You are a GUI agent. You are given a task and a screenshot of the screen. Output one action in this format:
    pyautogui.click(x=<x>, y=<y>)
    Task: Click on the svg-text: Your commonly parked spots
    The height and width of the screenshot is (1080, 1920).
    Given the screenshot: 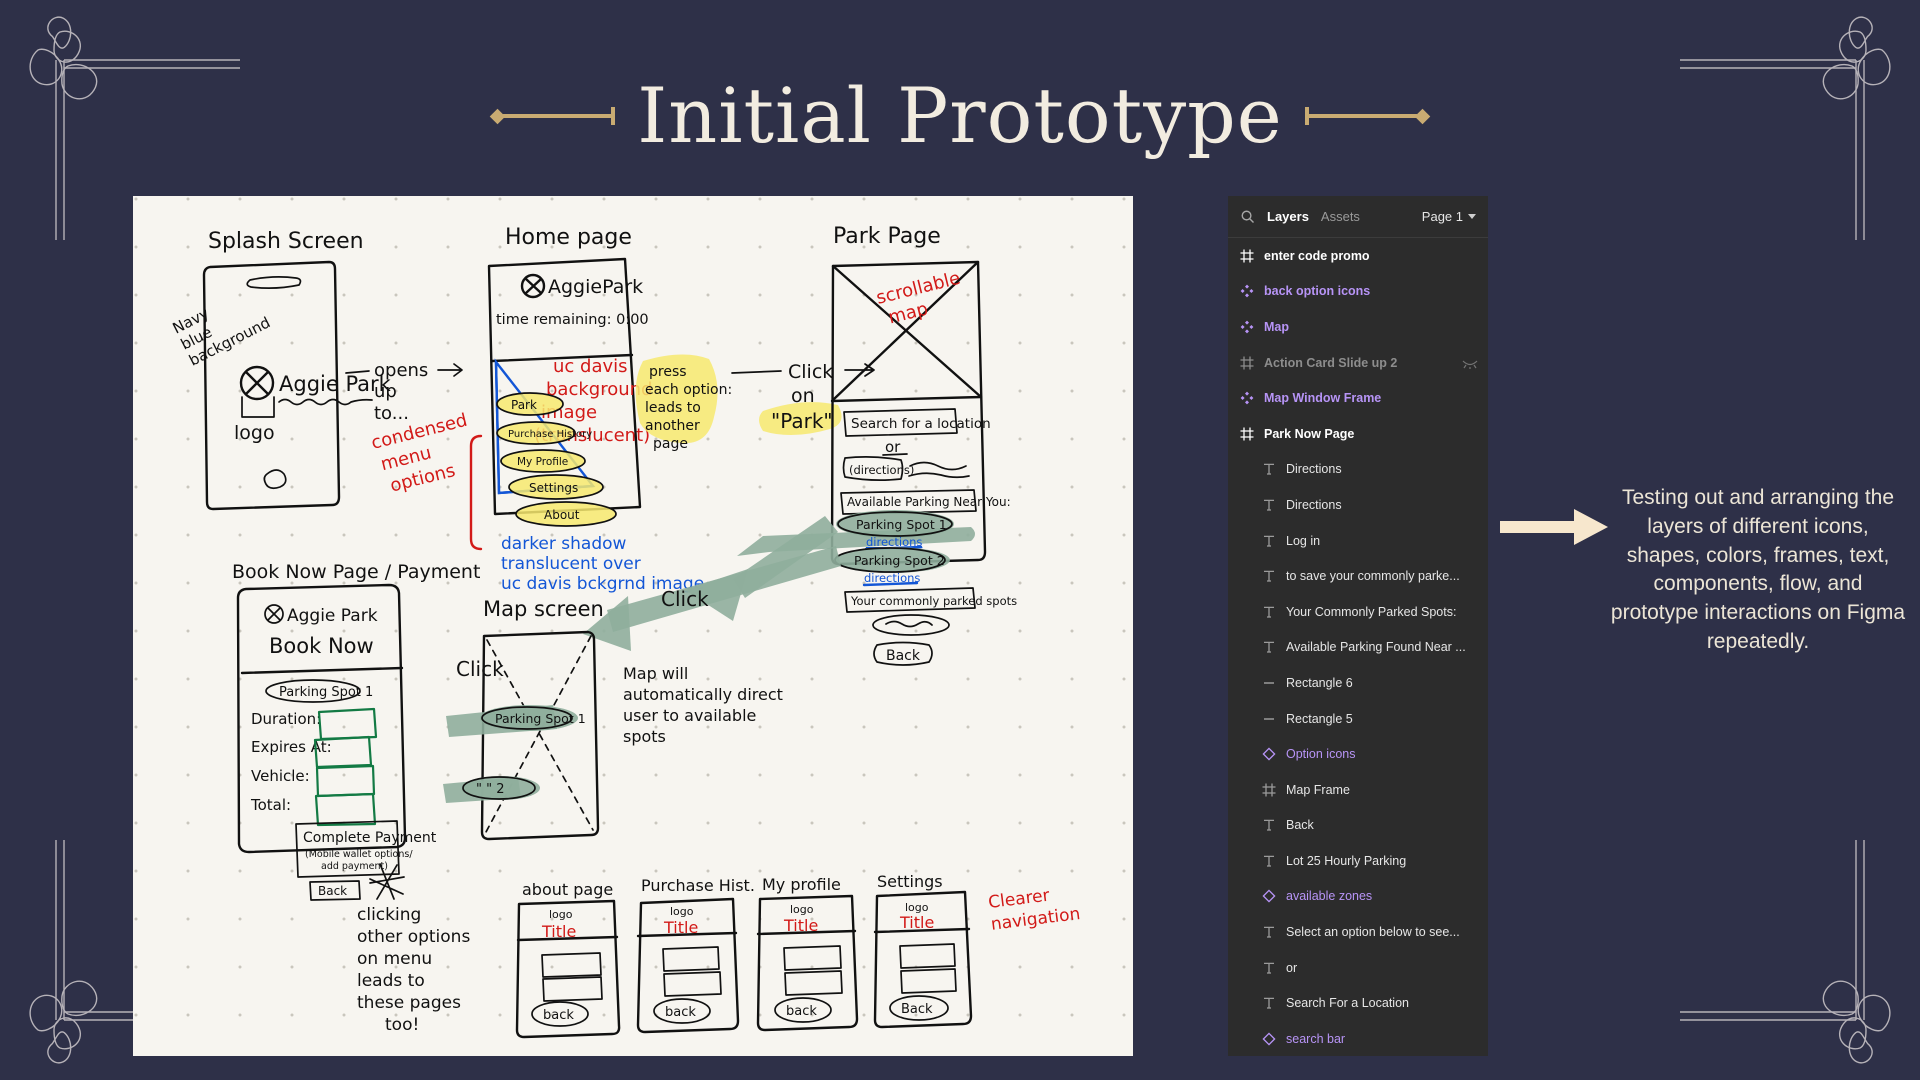 What is the action you would take?
    pyautogui.click(x=933, y=601)
    